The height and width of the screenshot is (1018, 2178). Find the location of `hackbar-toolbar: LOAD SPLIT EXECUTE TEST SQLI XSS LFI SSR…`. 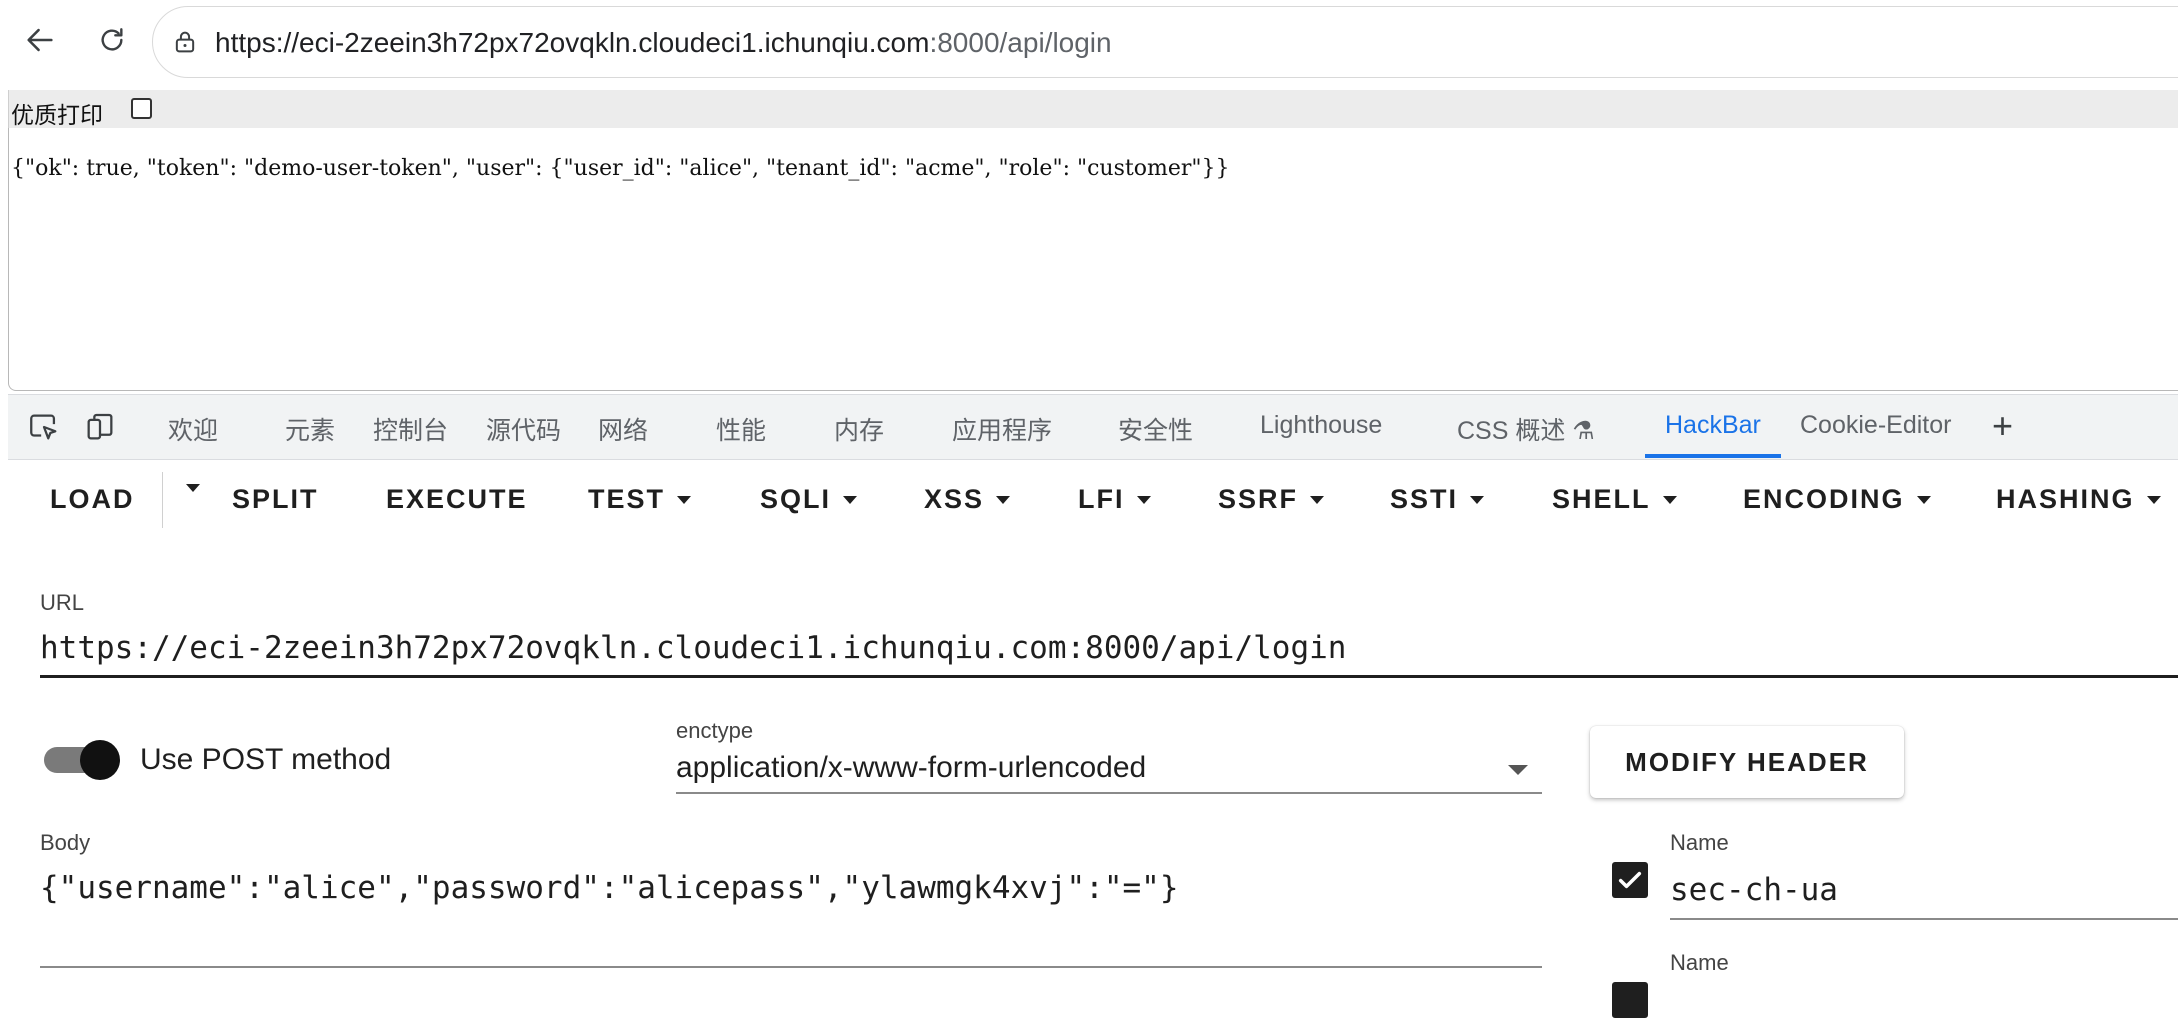

hackbar-toolbar: LOAD SPLIT EXECUTE TEST SQLI XSS LFI SSR… is located at coordinates (1093, 498).